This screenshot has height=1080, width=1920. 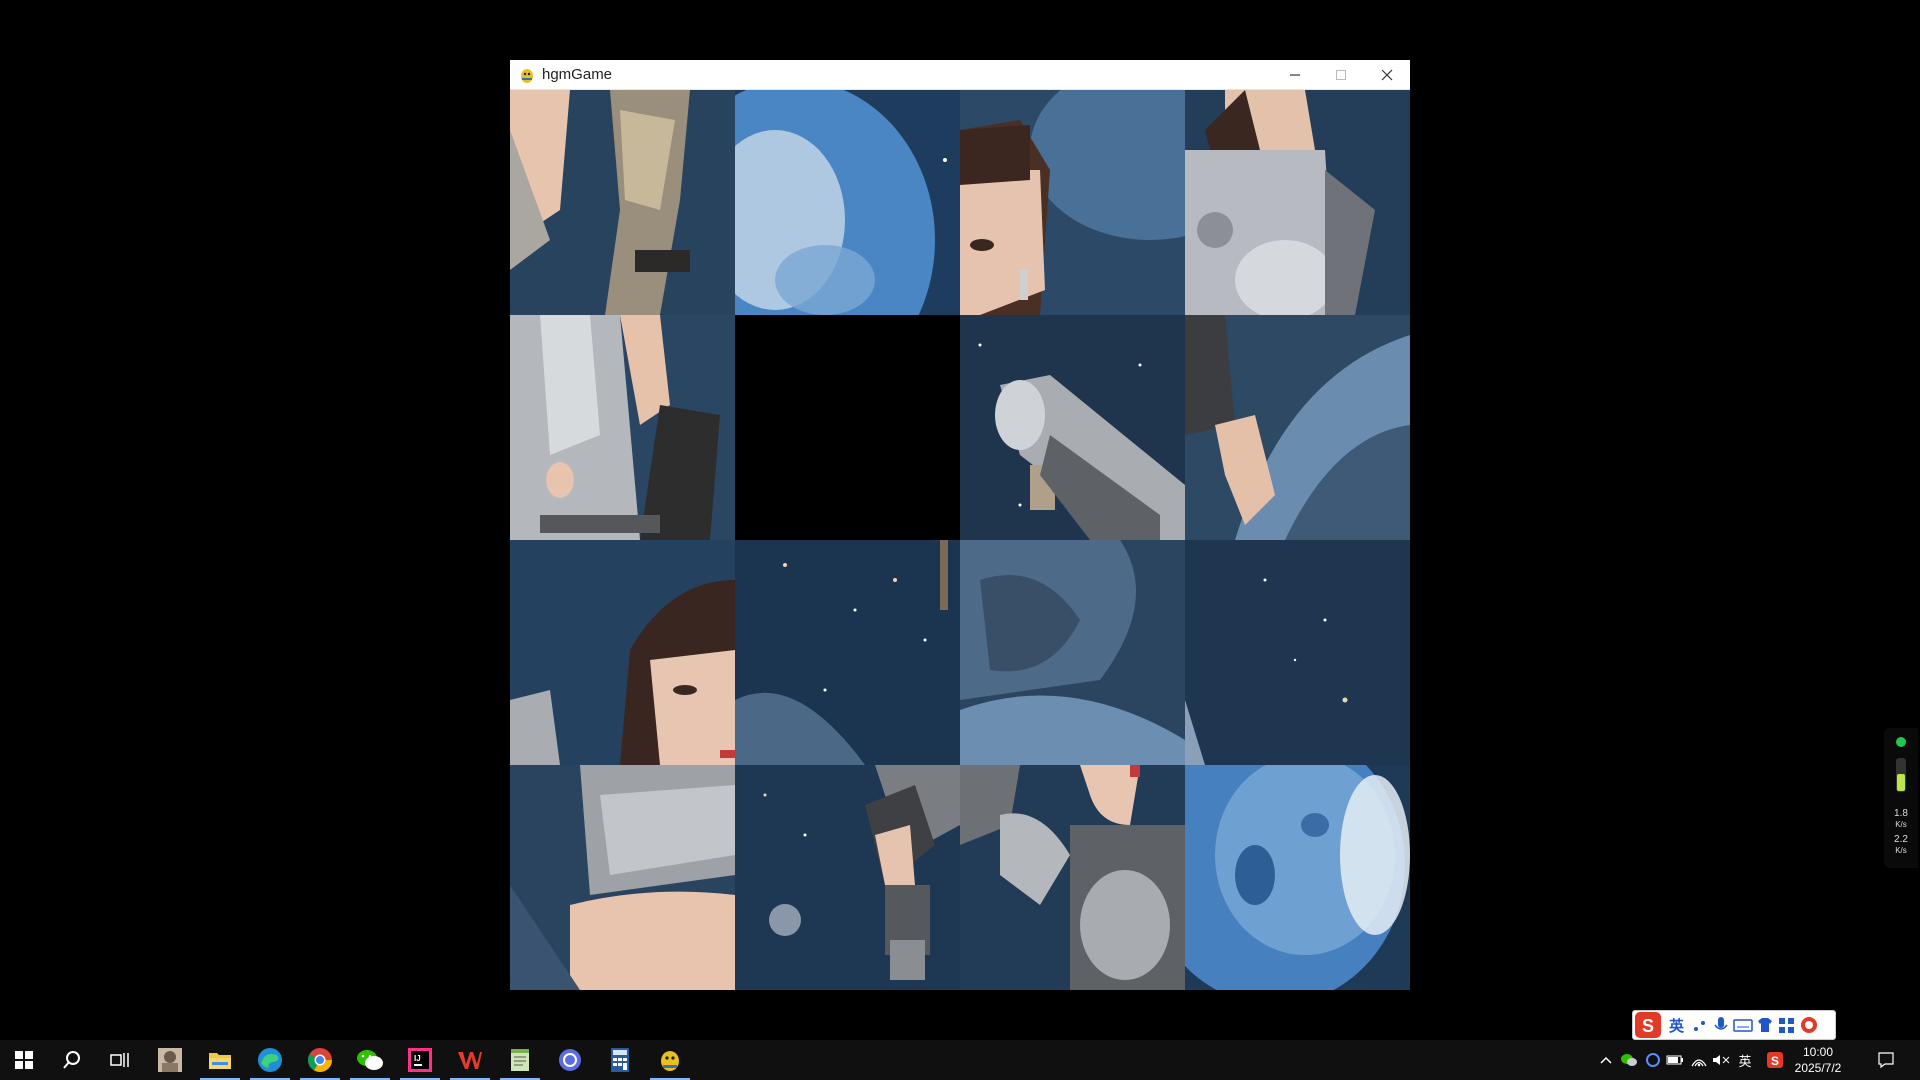 I want to click on taskbar-wps, so click(x=470, y=1060).